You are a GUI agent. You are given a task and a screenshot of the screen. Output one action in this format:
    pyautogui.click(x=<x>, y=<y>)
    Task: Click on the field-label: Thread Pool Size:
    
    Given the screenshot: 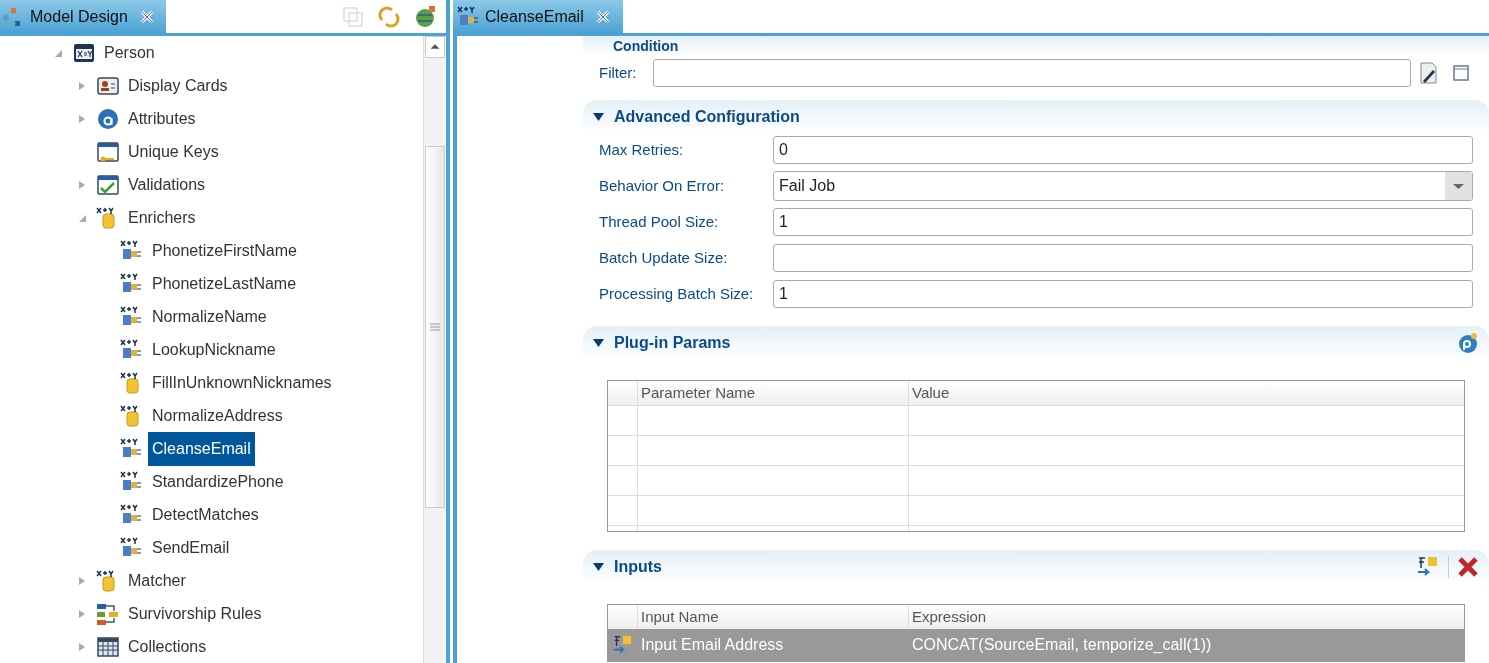 What is the action you would take?
    pyautogui.click(x=659, y=221)
    